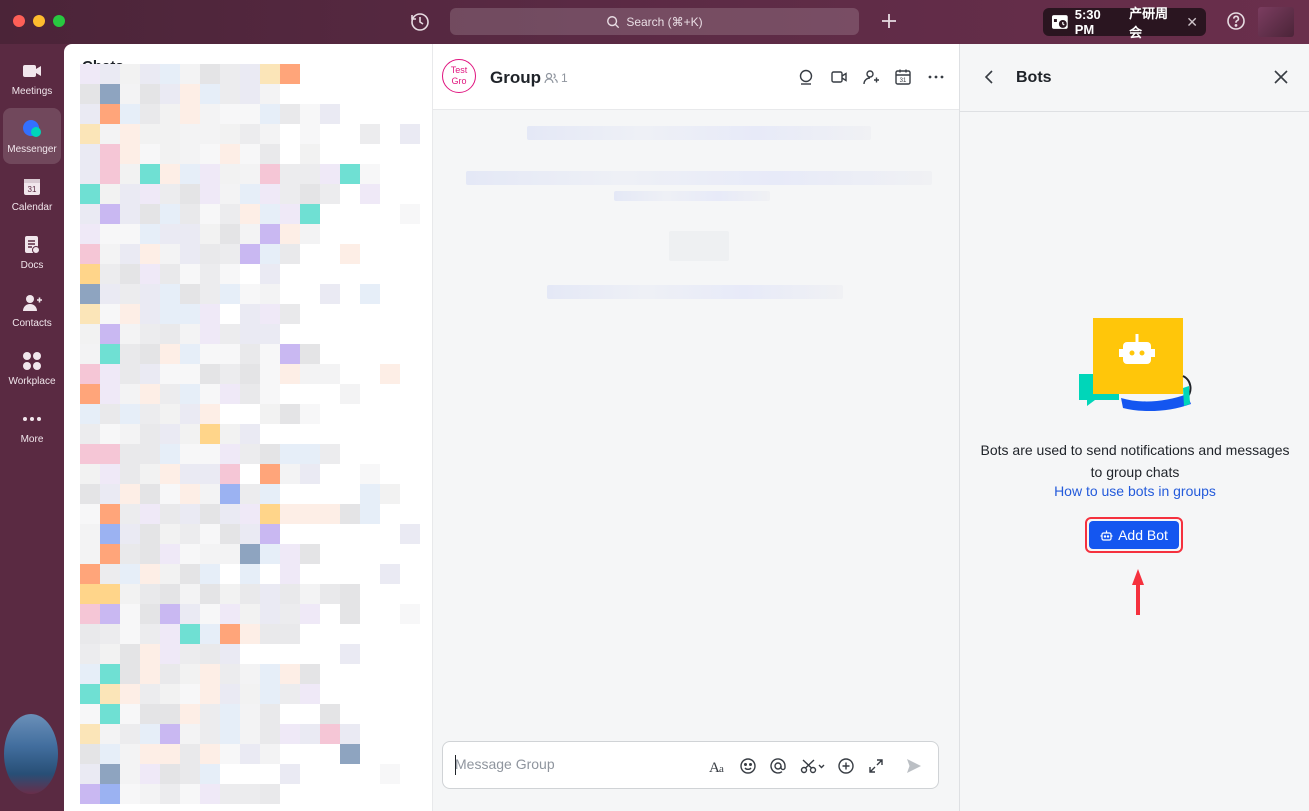  What do you see at coordinates (420, 22) in the screenshot?
I see `history-icon` at bounding box center [420, 22].